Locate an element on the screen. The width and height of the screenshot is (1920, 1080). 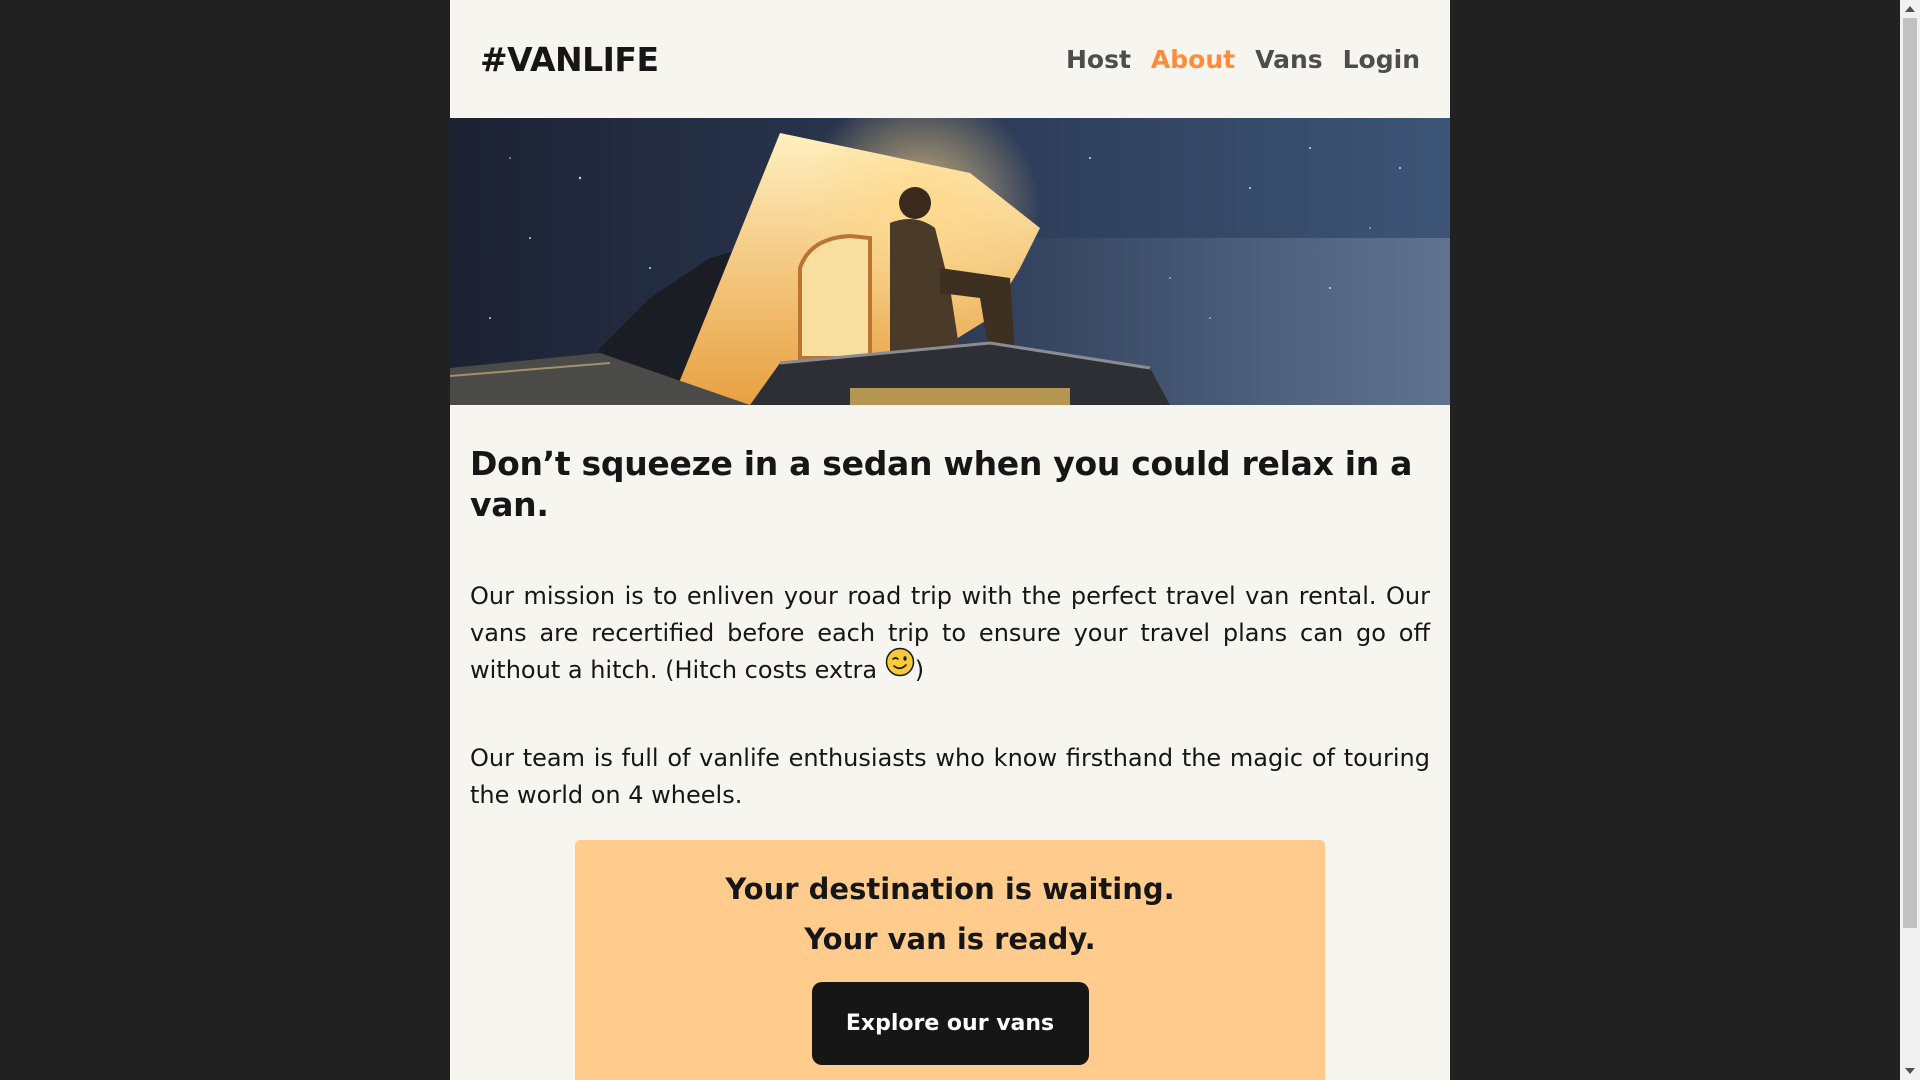
page-scrollbar is located at coordinates (1910, 540).